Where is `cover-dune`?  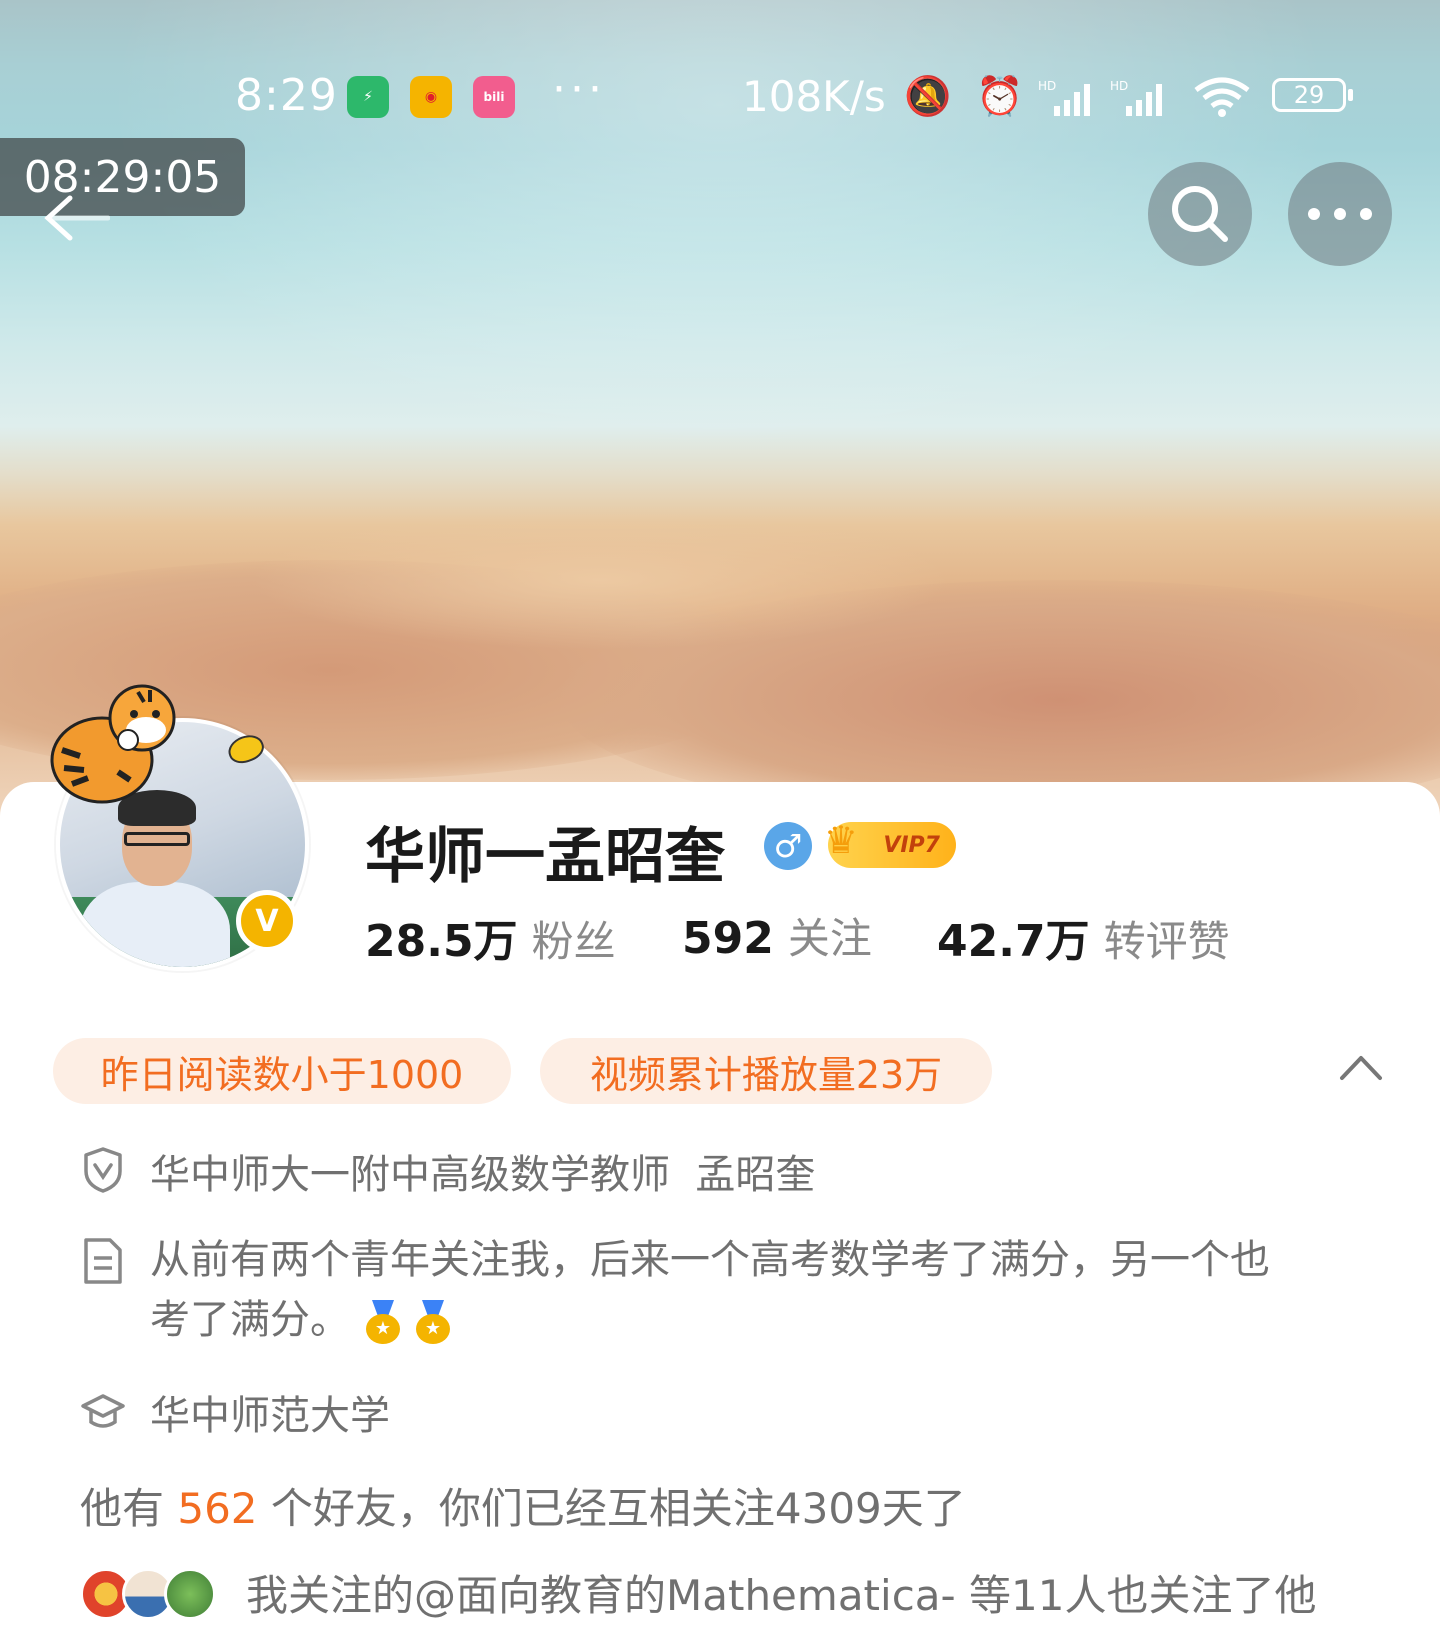
cover-dune is located at coordinates (600, 580).